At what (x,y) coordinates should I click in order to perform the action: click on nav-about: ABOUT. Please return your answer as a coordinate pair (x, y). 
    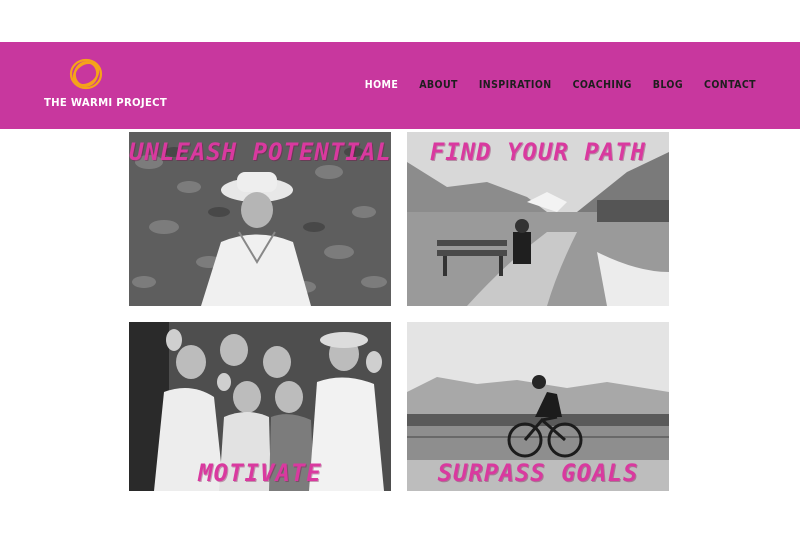
    Looking at the image, I should click on (438, 85).